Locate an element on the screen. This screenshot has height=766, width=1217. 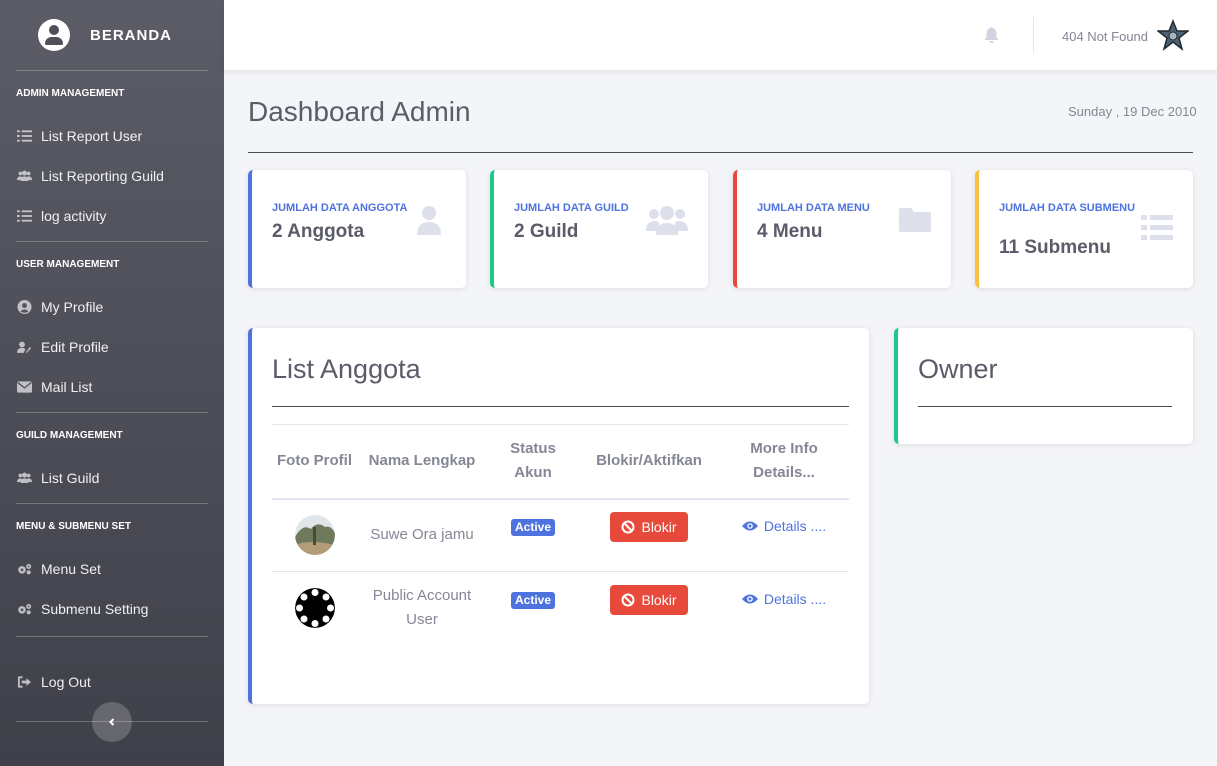
sidebar-toggle-button is located at coordinates (112, 722).